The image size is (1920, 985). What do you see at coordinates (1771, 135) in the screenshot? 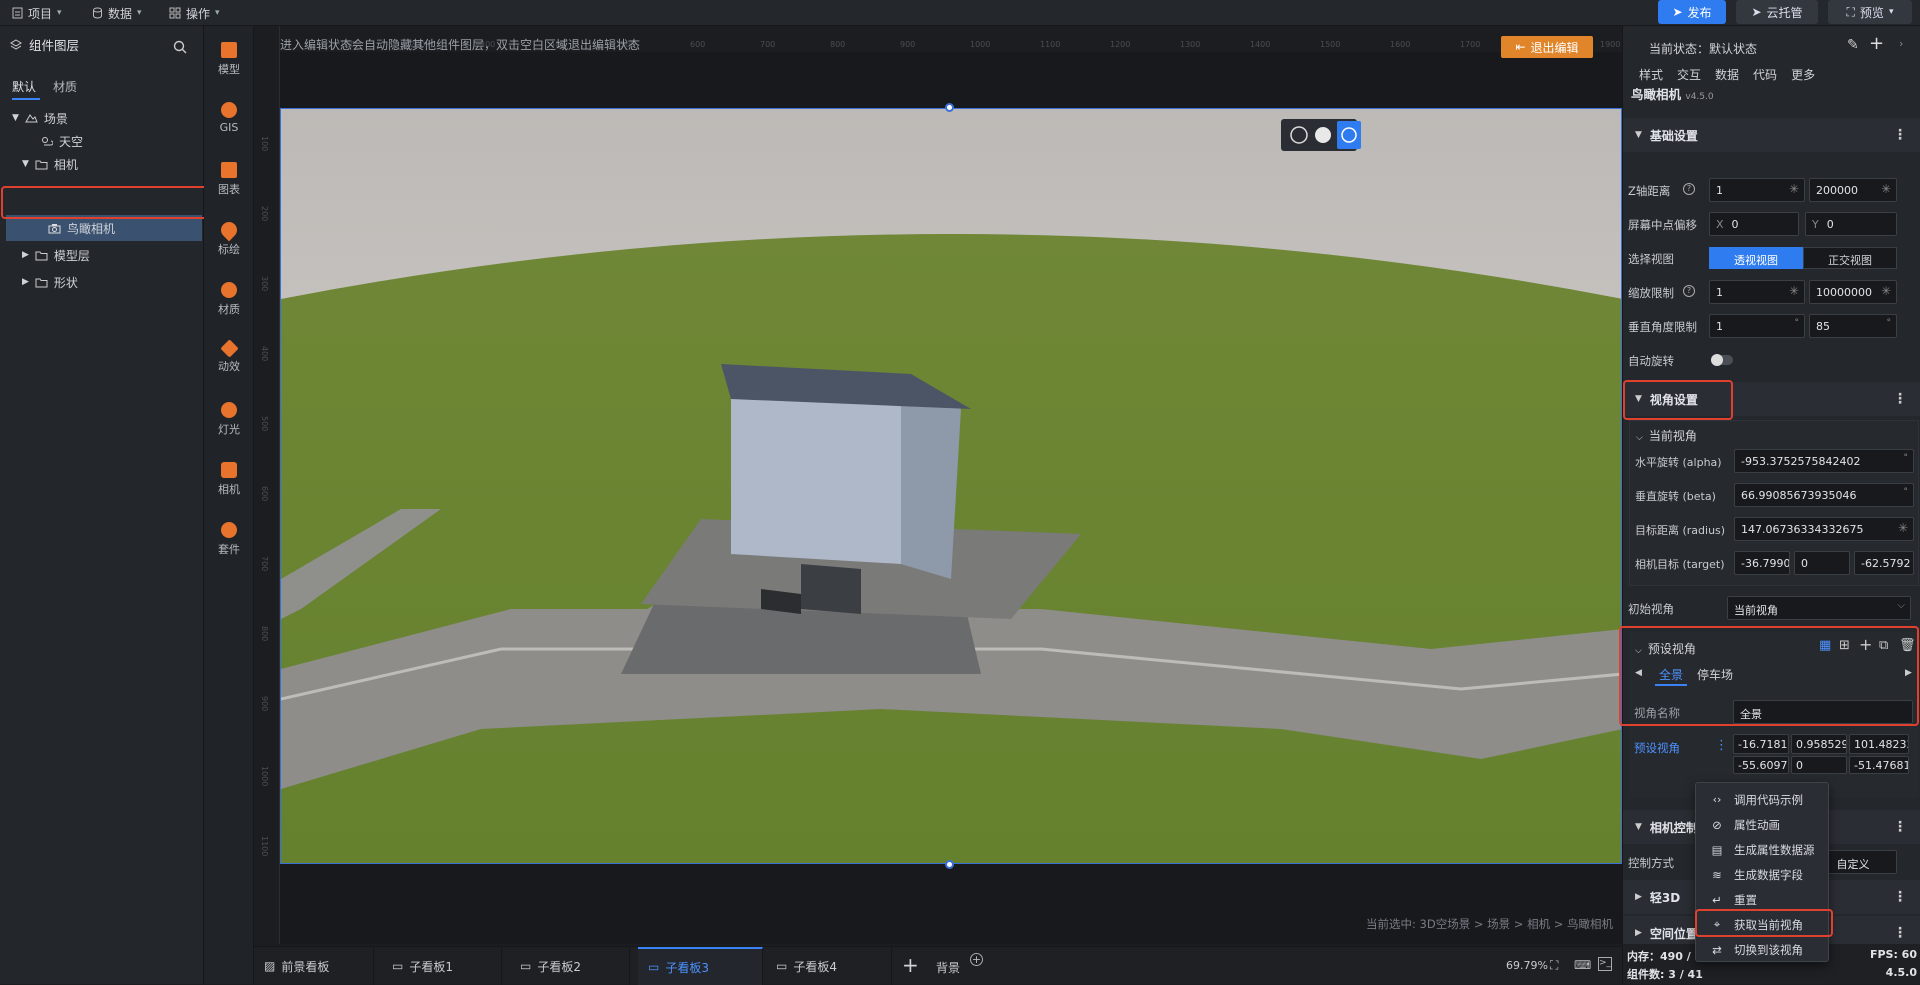
I see `section-basic: ▼ 基础设置 ⋮` at bounding box center [1771, 135].